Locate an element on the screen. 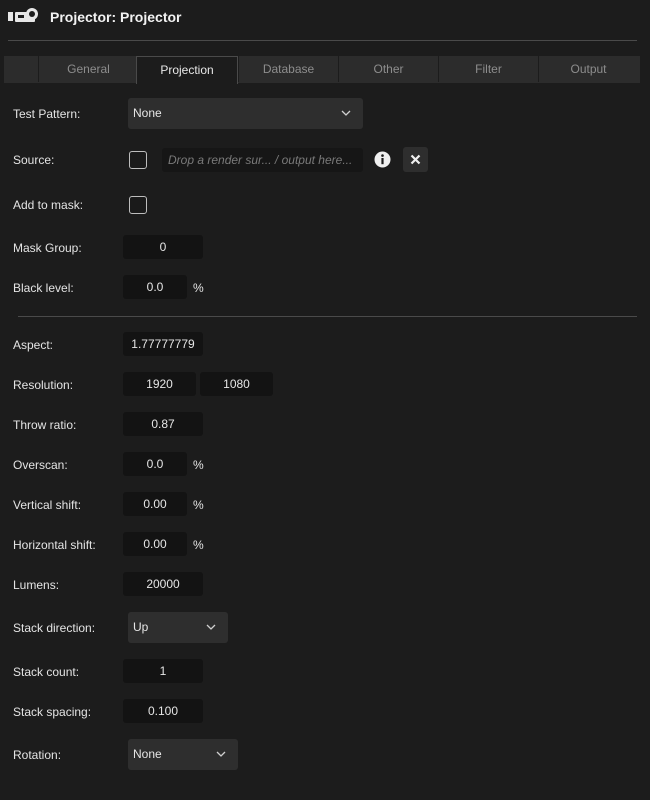 This screenshot has width=650, height=800. rotation-select: None is located at coordinates (183, 754).